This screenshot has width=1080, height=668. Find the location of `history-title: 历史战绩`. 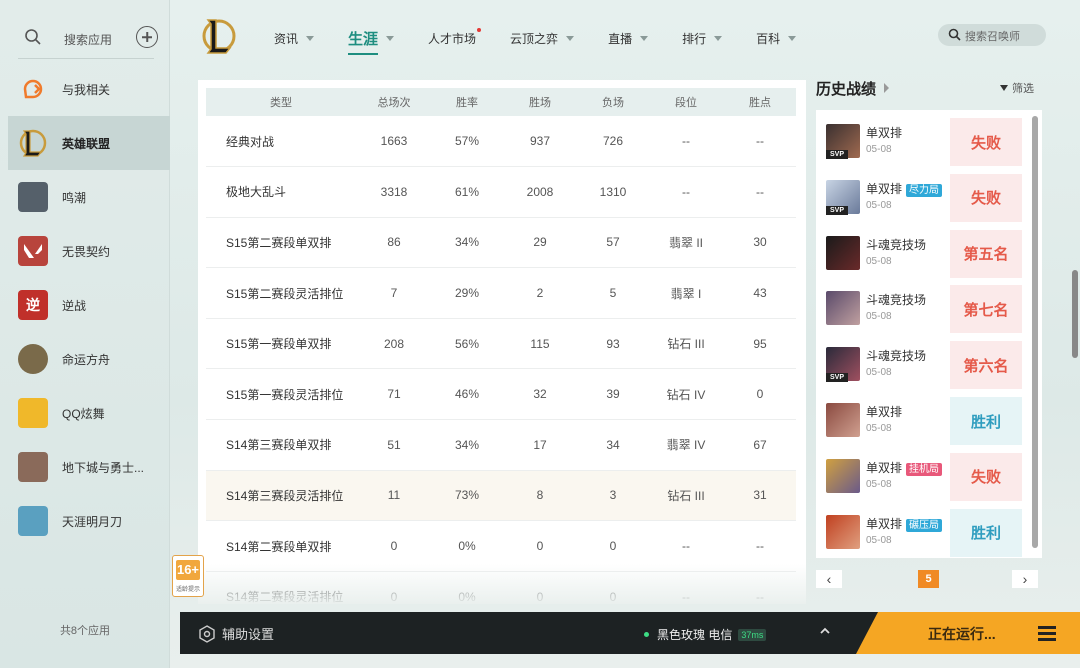

history-title: 历史战绩 is located at coordinates (846, 88).